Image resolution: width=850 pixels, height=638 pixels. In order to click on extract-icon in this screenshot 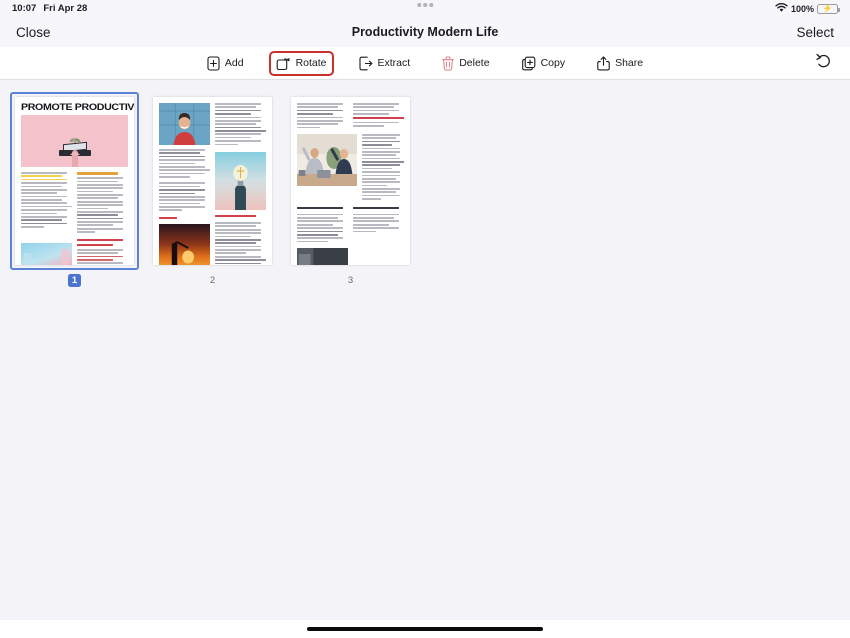, I will do `click(365, 63)`.